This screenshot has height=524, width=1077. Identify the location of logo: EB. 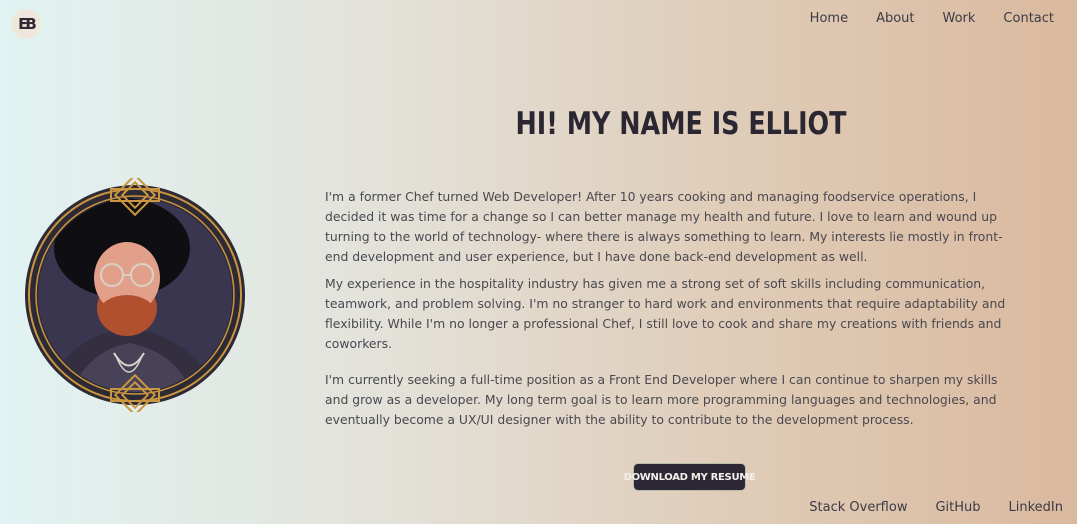
(26, 24).